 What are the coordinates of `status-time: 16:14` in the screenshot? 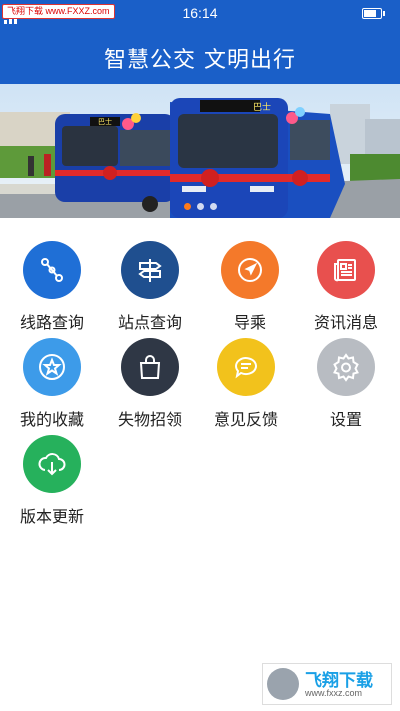 It's located at (200, 13).